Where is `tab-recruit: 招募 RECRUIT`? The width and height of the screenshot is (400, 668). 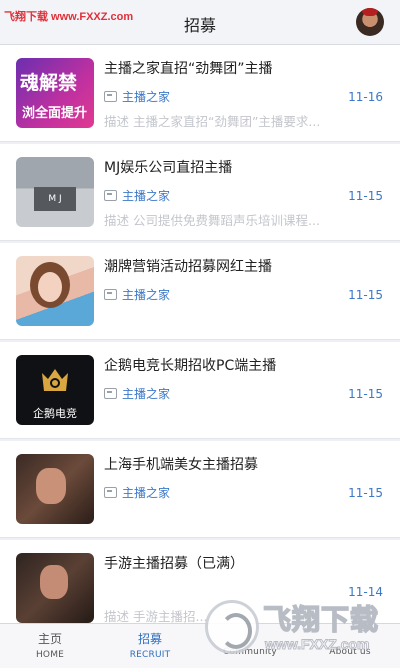
tab-recruit: 招募 RECRUIT is located at coordinates (150, 646).